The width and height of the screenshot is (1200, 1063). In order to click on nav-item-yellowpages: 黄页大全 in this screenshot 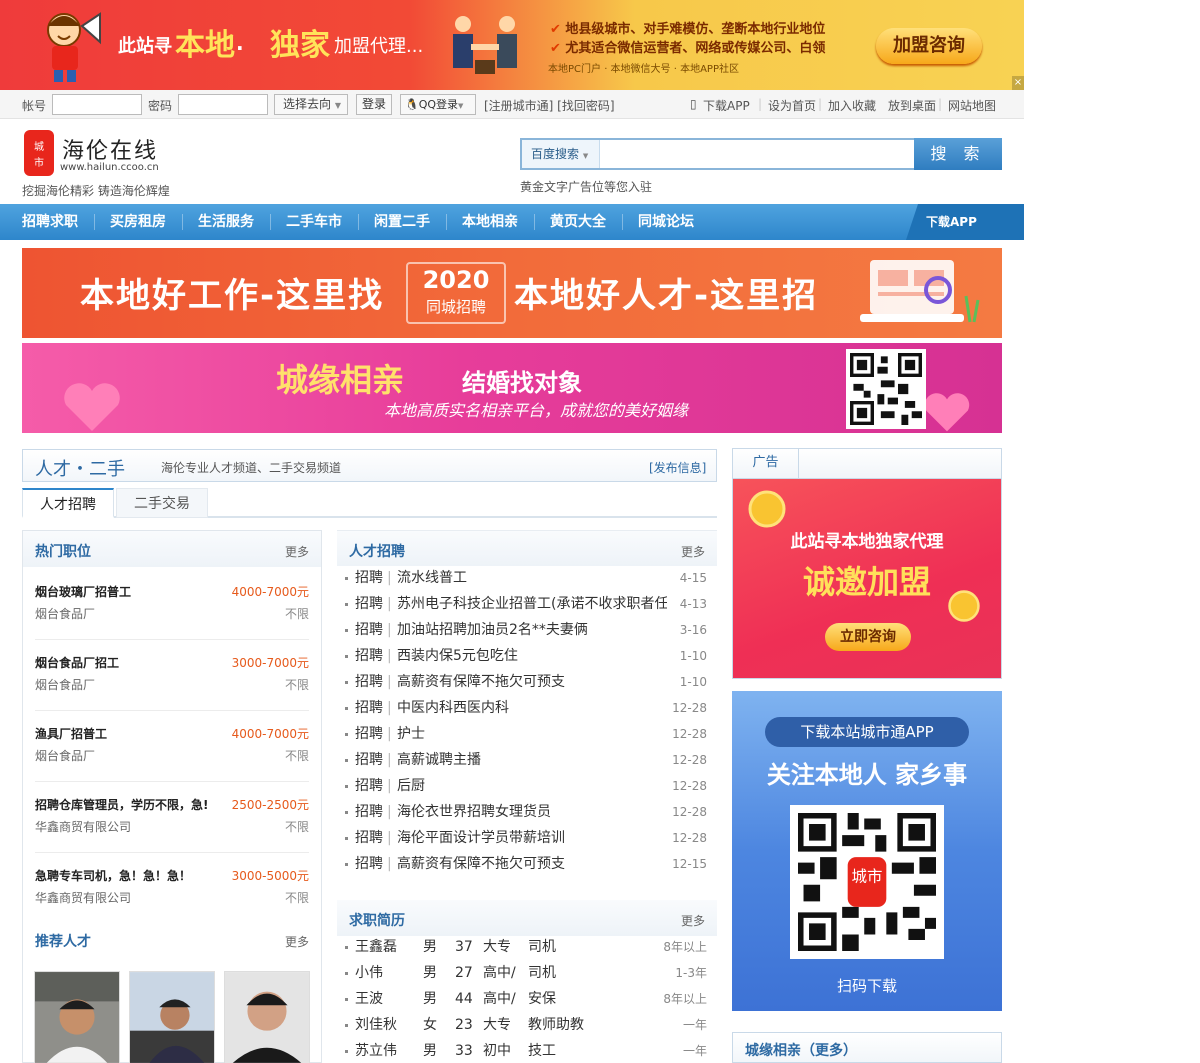, I will do `click(578, 222)`.